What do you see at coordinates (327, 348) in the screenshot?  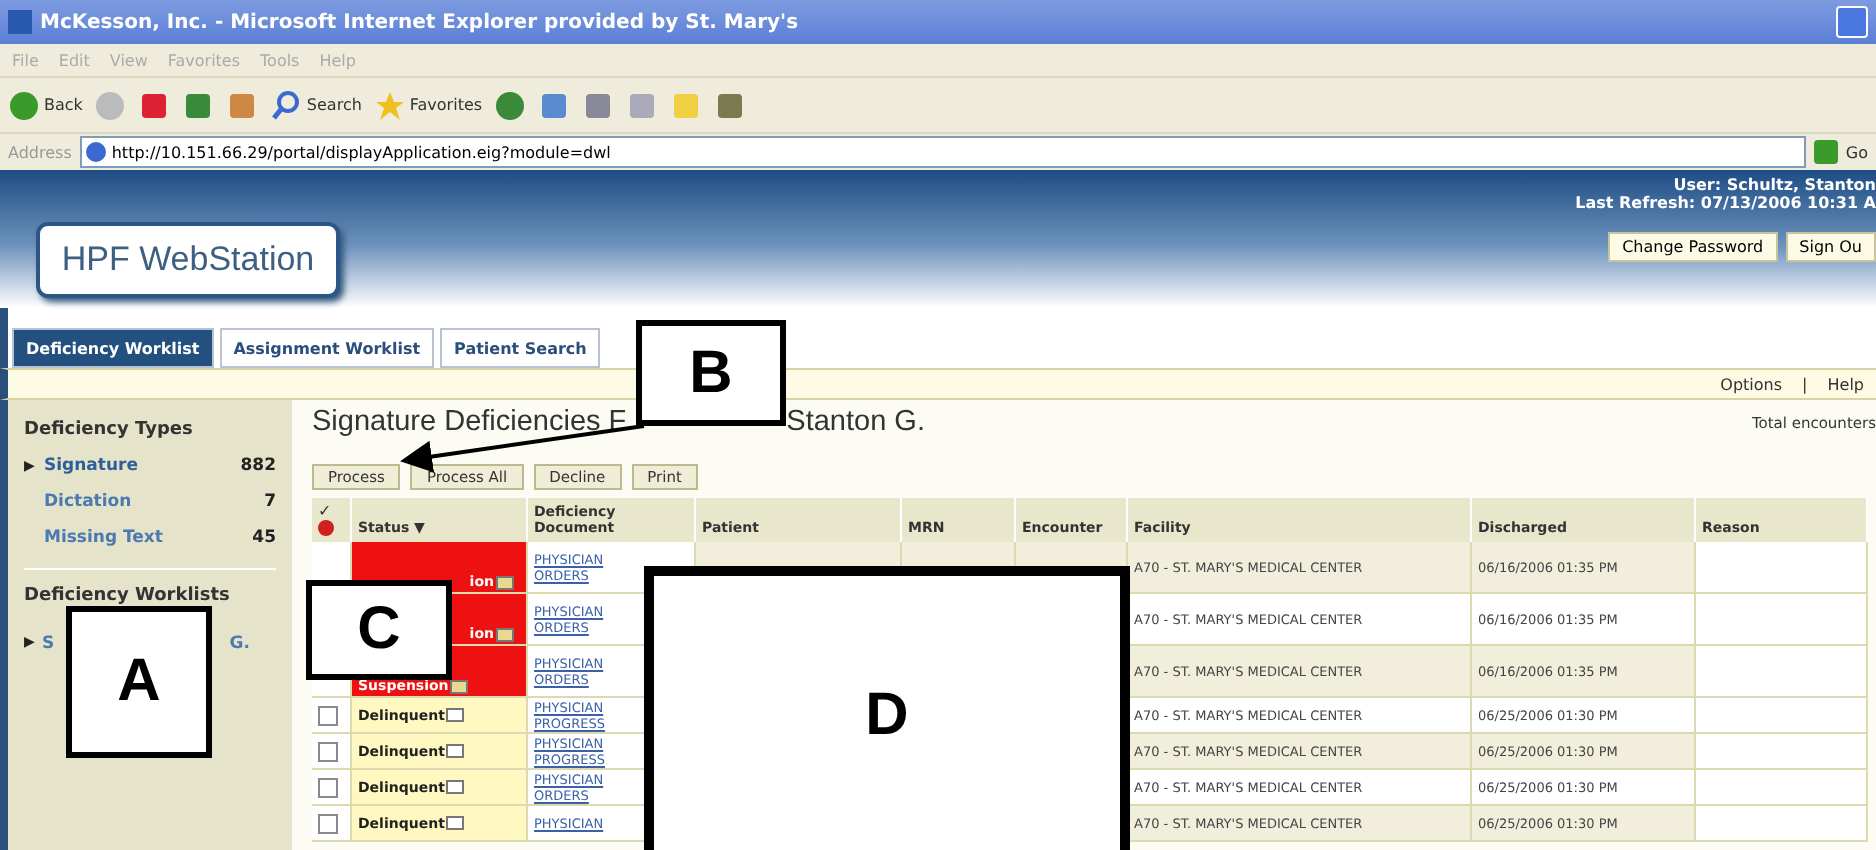 I see `tab: Assignment Worklist` at bounding box center [327, 348].